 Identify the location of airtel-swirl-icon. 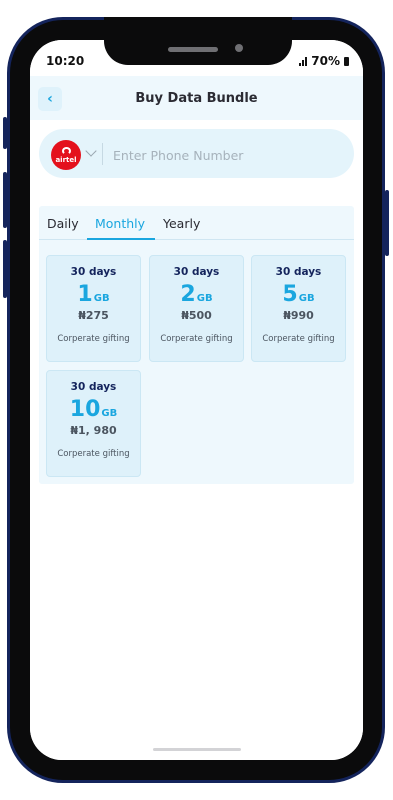
(66, 150).